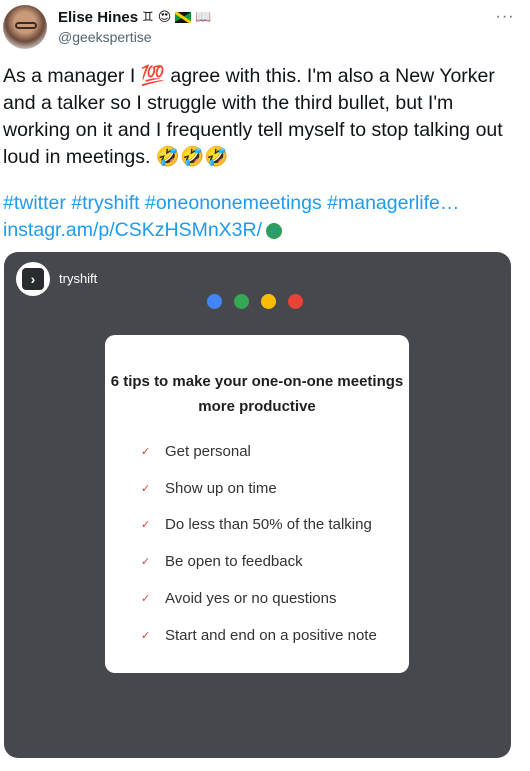 The height and width of the screenshot is (771, 530). I want to click on tip-text: Start and end on a positive note, so click(271, 635).